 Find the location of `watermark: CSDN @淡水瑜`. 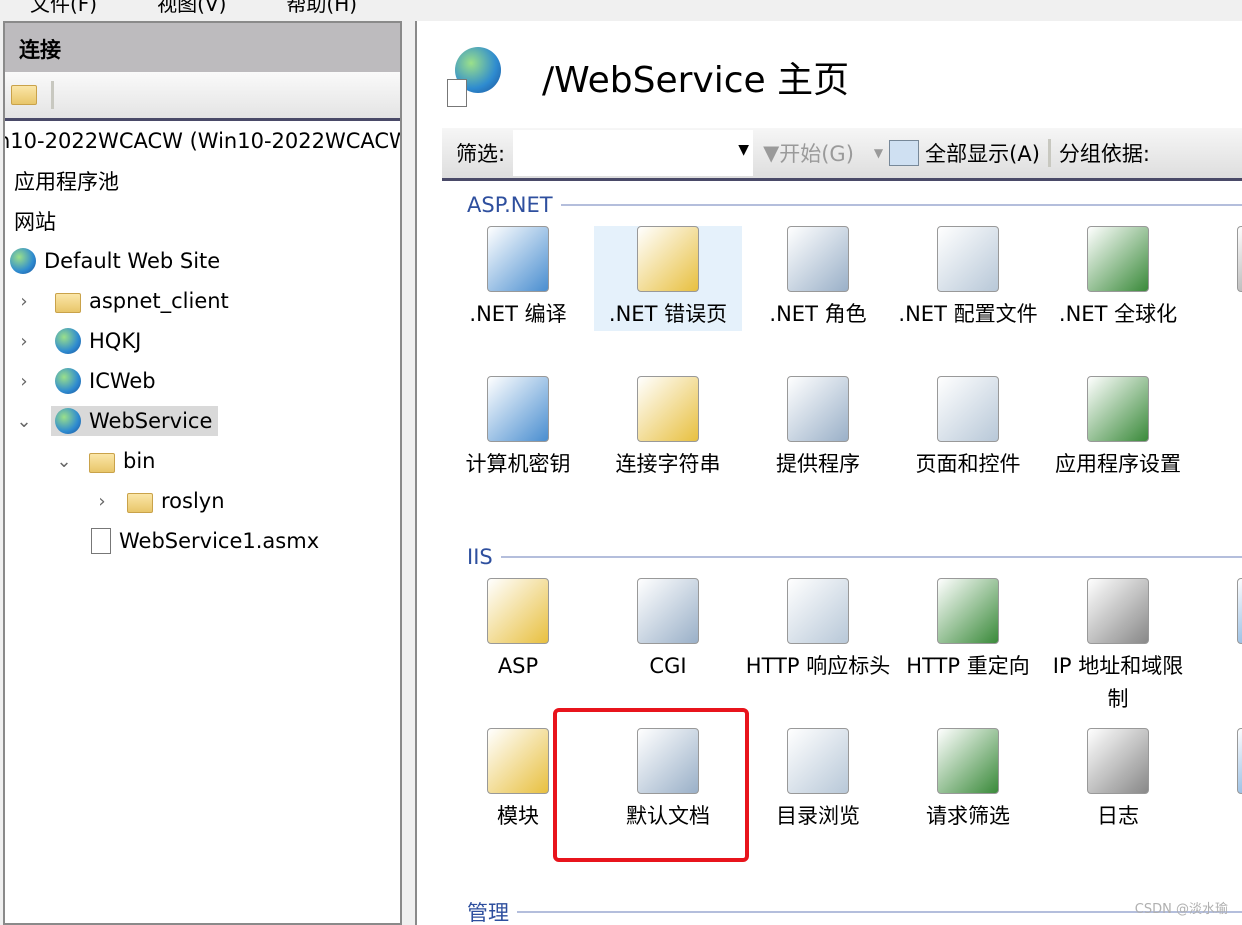

watermark: CSDN @淡水瑜 is located at coordinates (1181, 909).